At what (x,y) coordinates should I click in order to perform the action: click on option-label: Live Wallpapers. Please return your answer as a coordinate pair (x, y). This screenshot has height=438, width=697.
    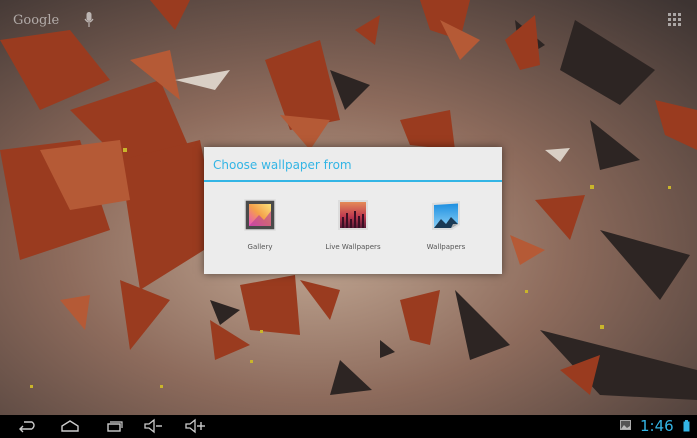
    Looking at the image, I should click on (353, 247).